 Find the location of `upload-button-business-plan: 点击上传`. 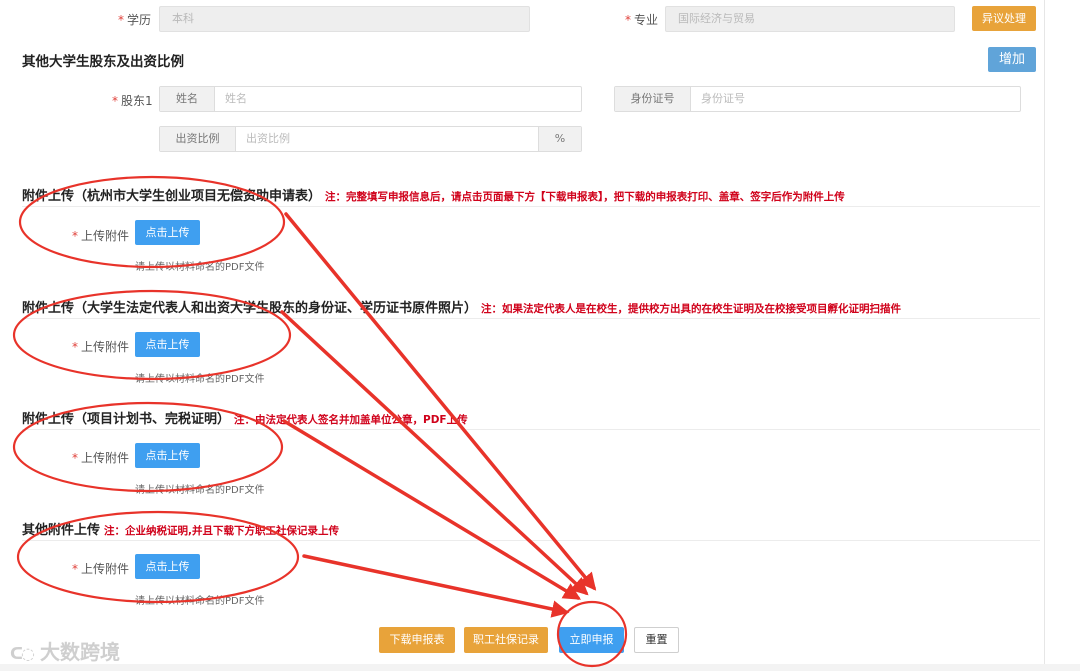

upload-button-business-plan: 点击上传 is located at coordinates (167, 455).